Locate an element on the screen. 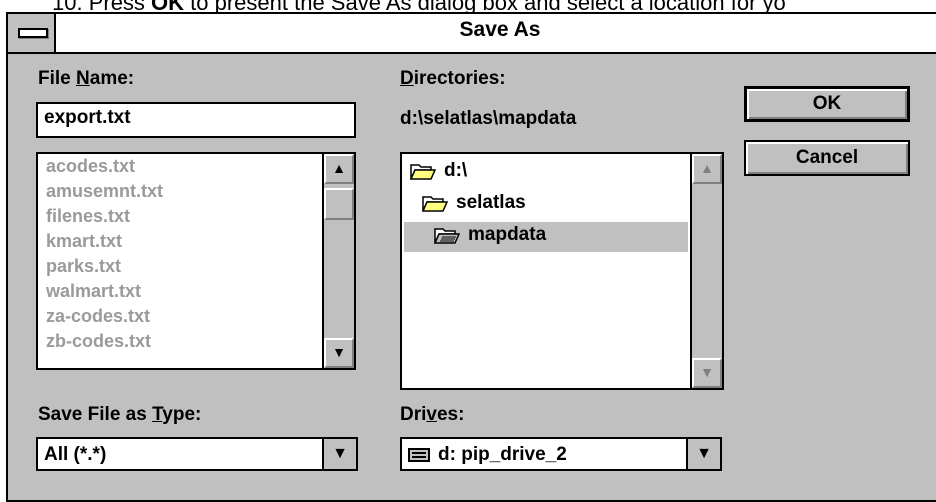 The image size is (936, 502). directories-label-post: irectories: is located at coordinates (459, 78).